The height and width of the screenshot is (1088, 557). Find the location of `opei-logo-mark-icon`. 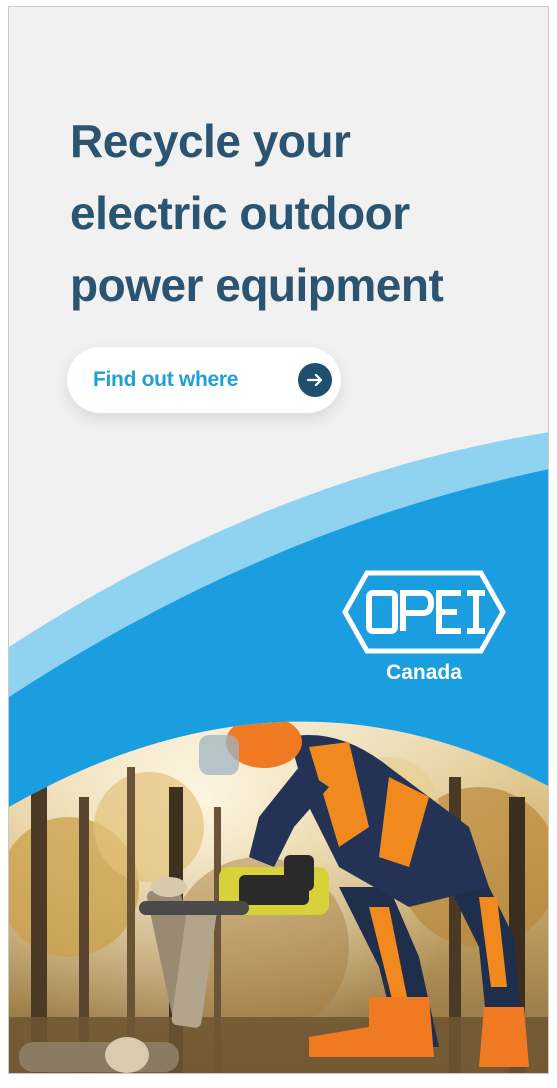

opei-logo-mark-icon is located at coordinates (424, 612).